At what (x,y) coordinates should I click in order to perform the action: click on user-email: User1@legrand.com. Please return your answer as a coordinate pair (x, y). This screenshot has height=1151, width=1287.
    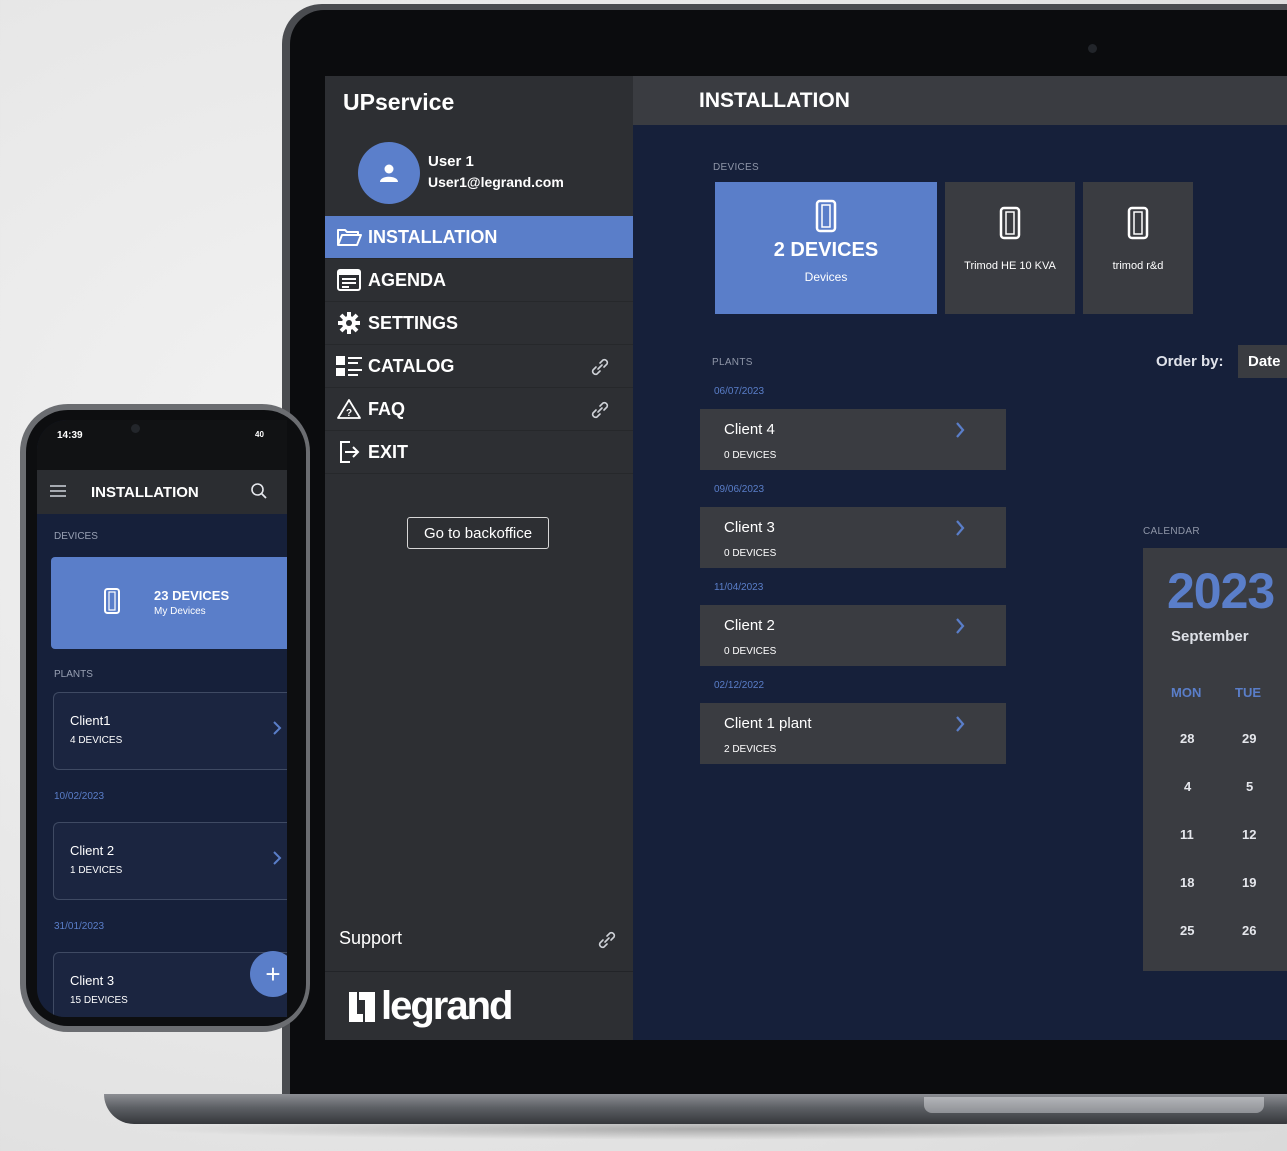
    Looking at the image, I should click on (496, 182).